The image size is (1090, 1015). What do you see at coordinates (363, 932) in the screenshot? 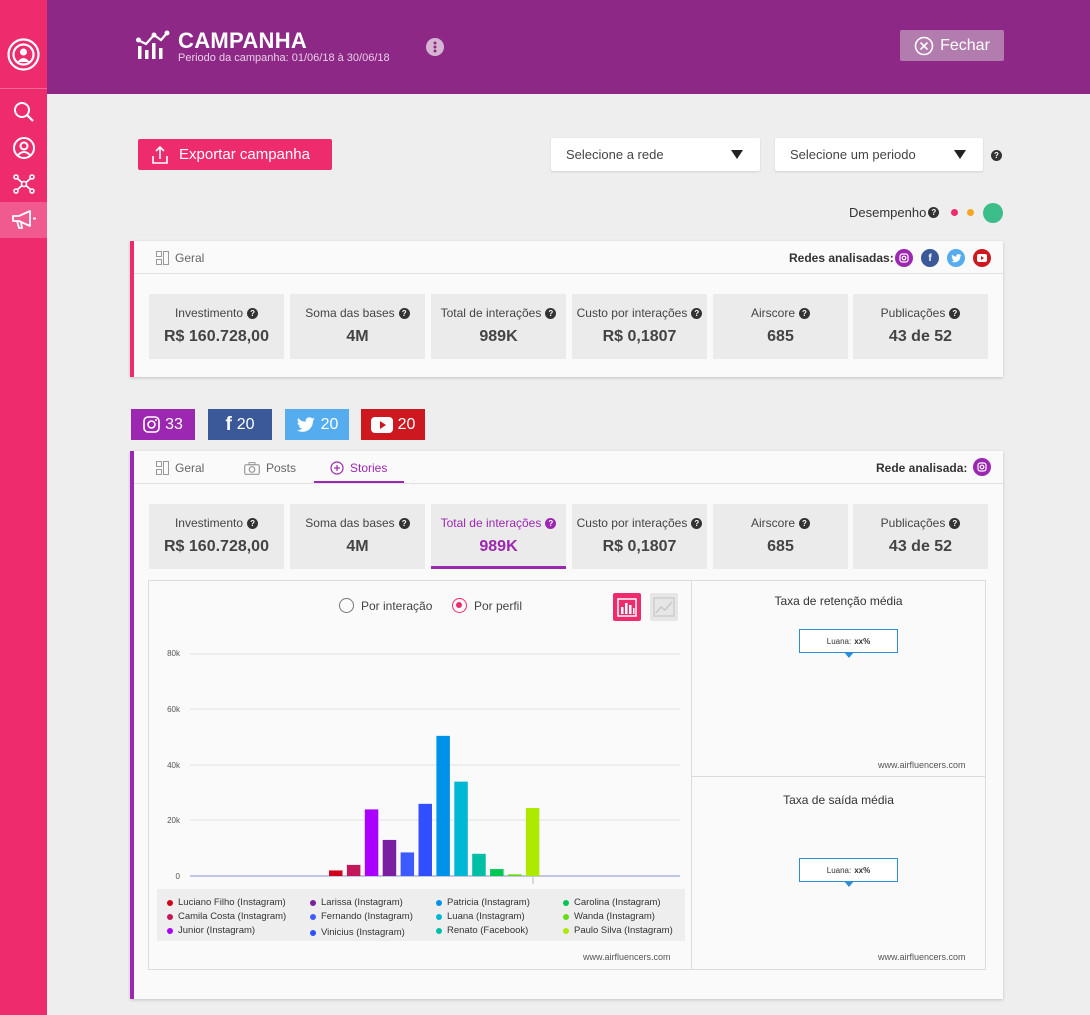
I see `legend-label: Vinicius (Instagram)` at bounding box center [363, 932].